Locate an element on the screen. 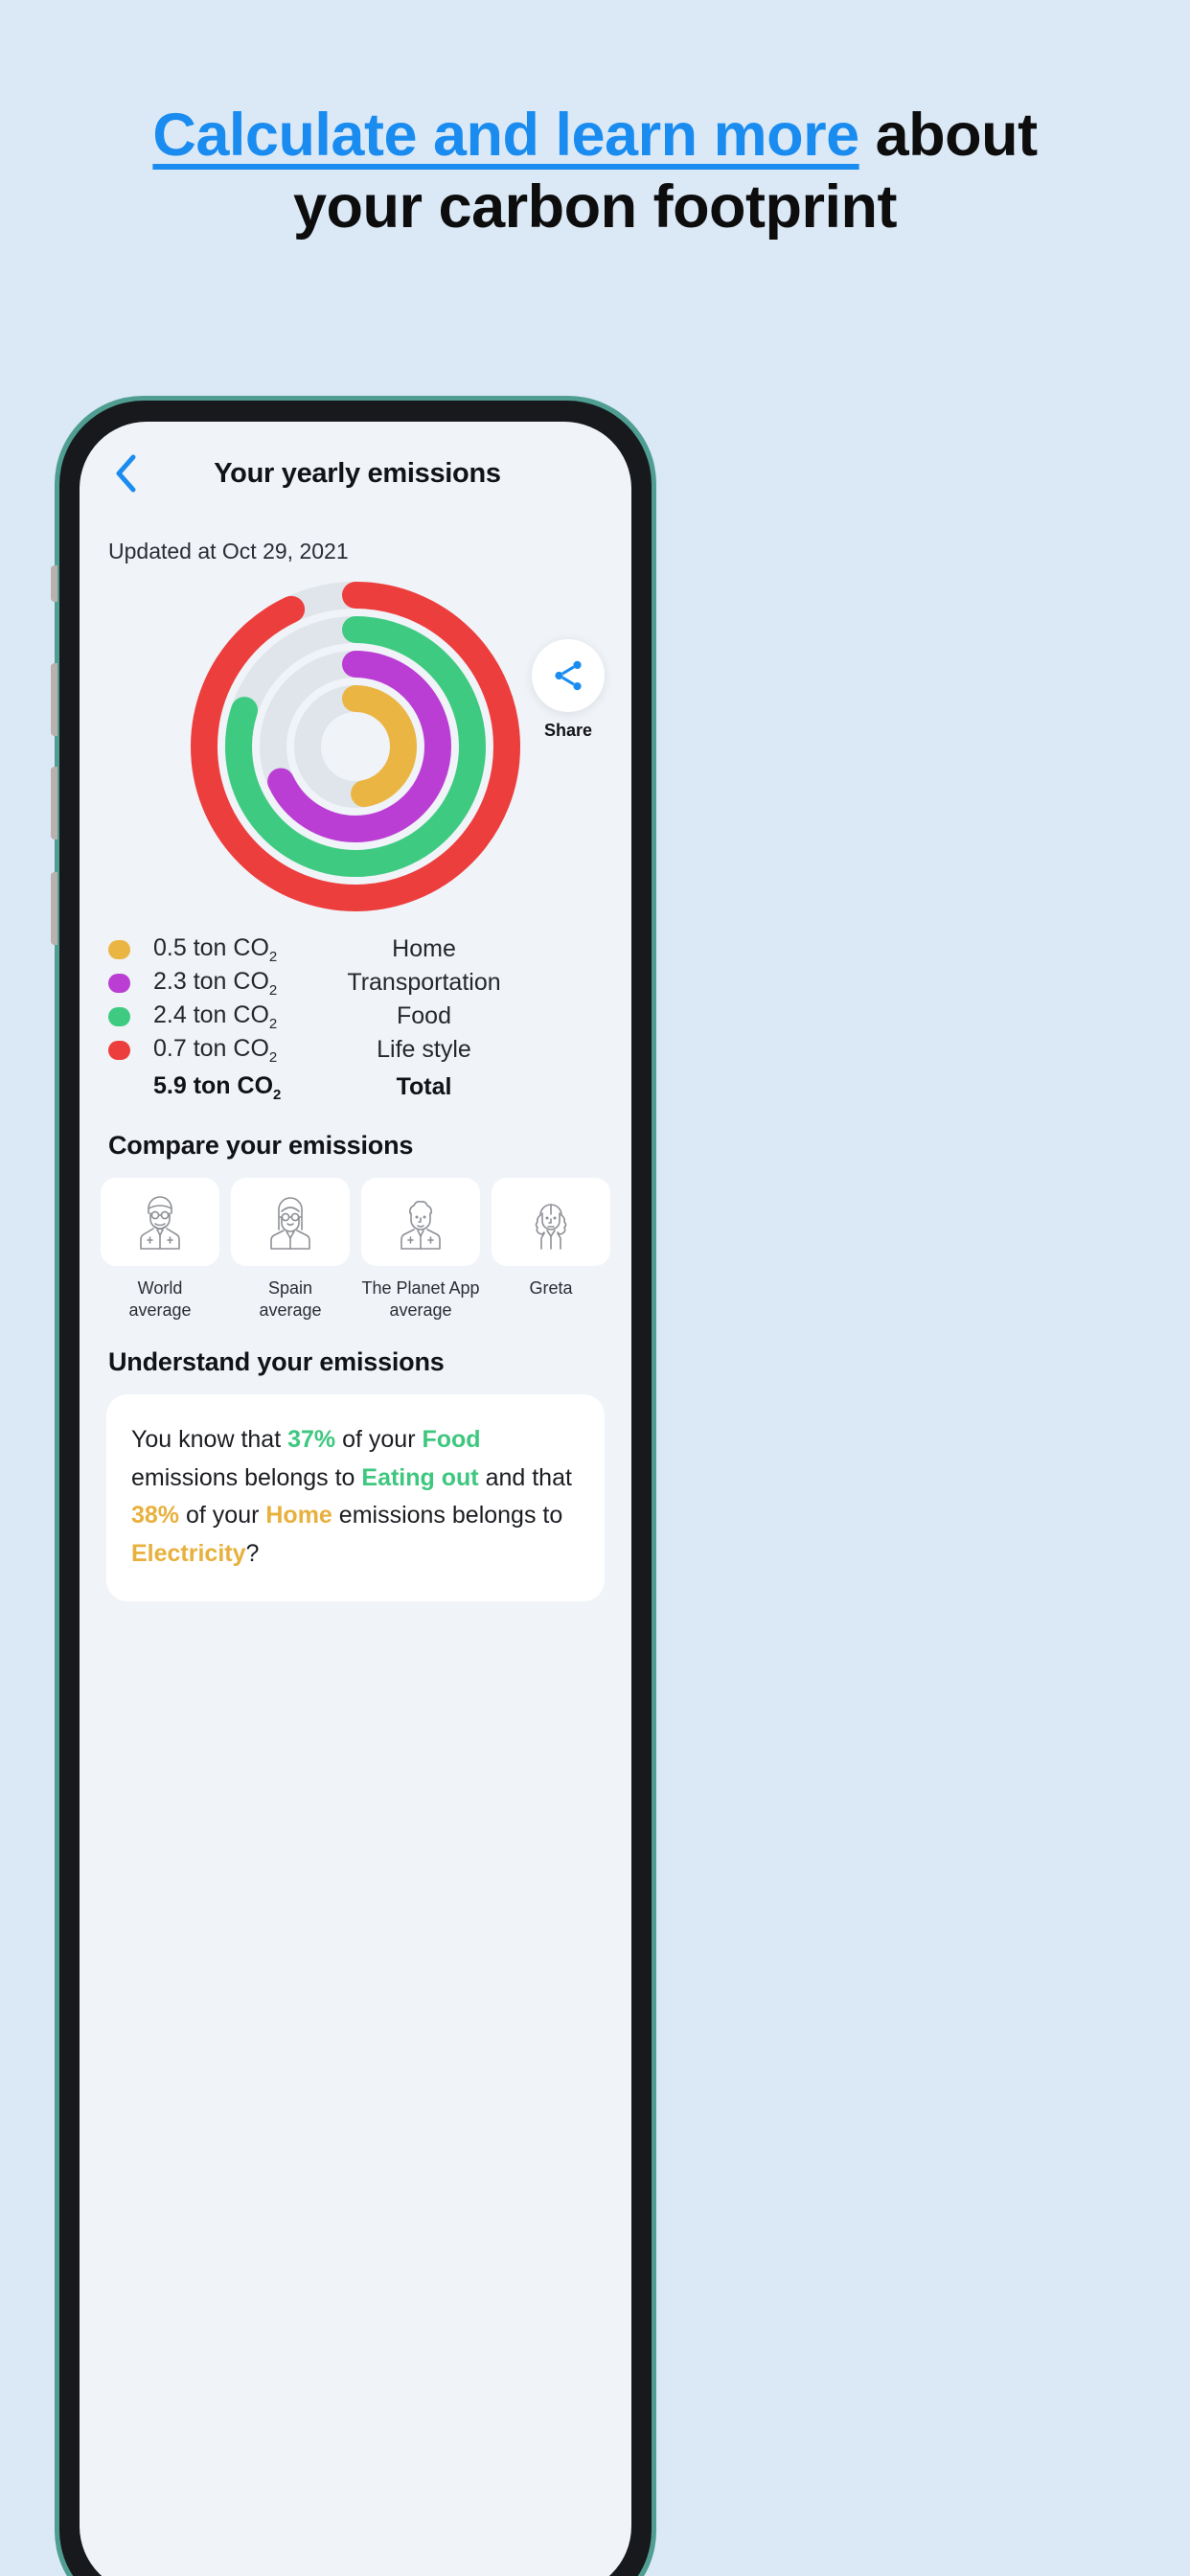 This screenshot has width=1190, height=2576. legend-row: 0.7 ton CO2 Life style is located at coordinates (356, 1050).